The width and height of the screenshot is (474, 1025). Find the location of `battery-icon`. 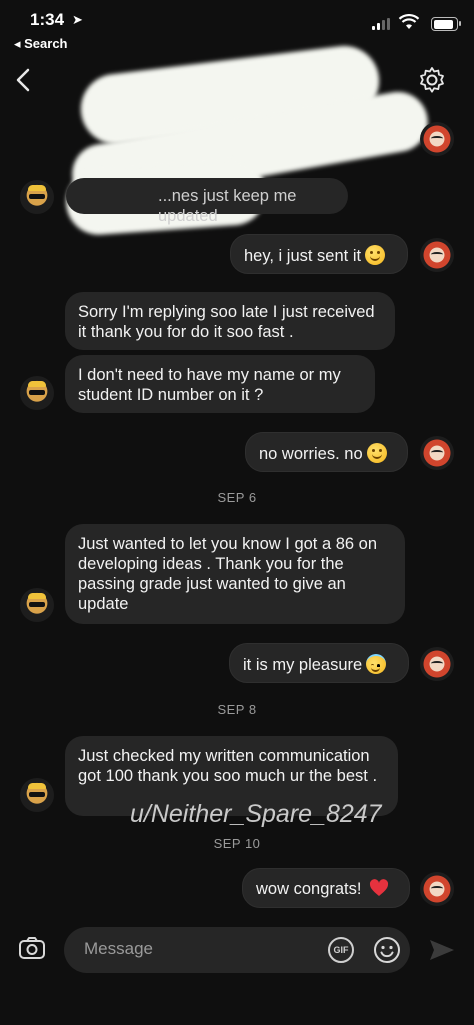

battery-icon is located at coordinates (446, 24).